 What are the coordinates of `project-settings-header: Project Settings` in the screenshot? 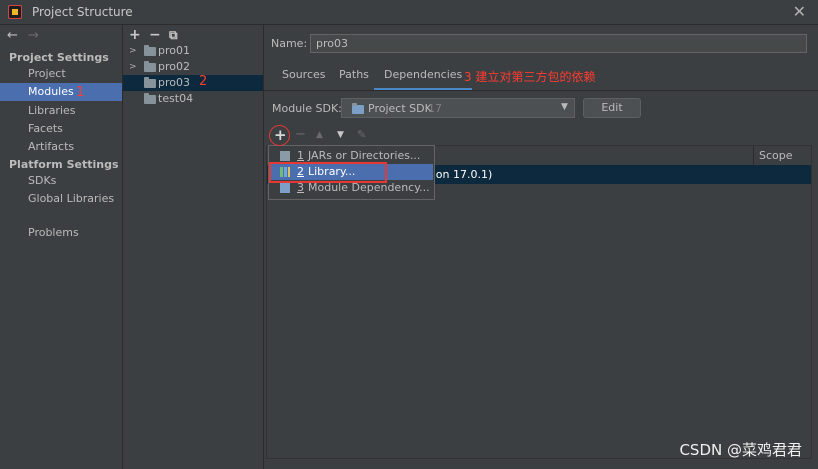 It's located at (59, 57).